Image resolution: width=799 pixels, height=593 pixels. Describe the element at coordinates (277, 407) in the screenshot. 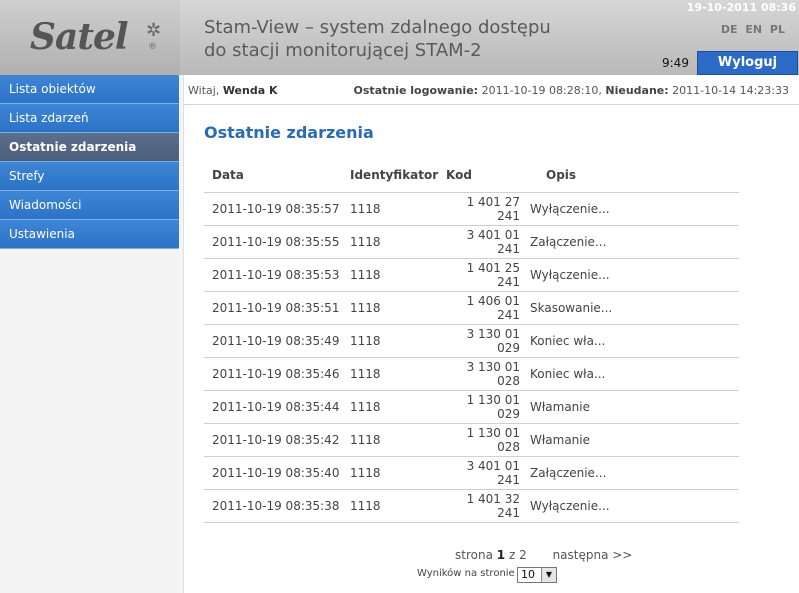

I see `cell-date: 2011-10-19 08:35:44` at that location.